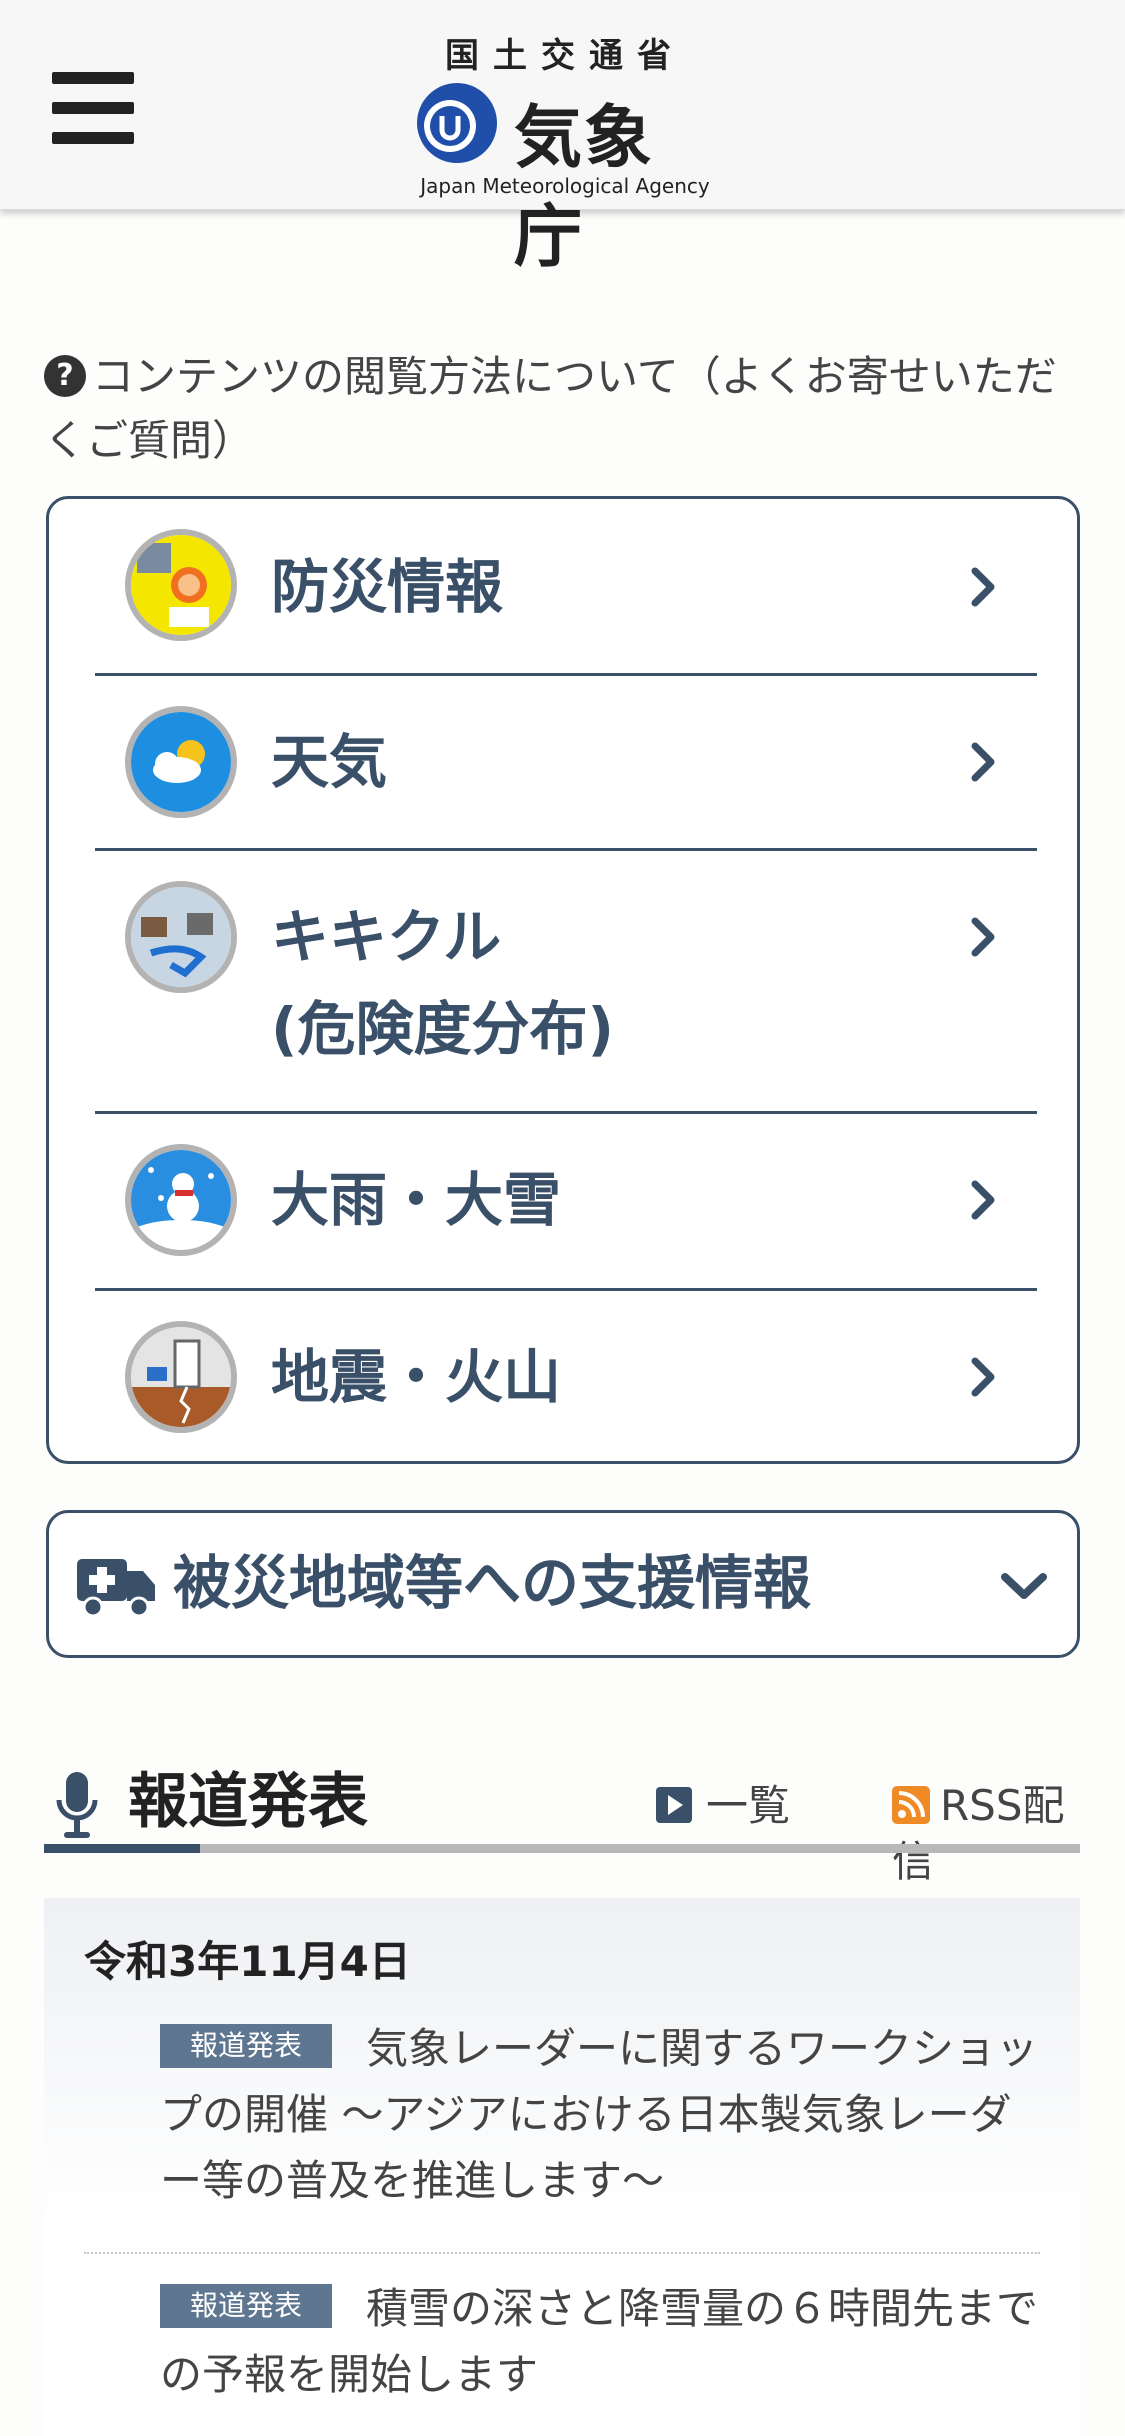  I want to click on rain-snow-icon, so click(181, 1200).